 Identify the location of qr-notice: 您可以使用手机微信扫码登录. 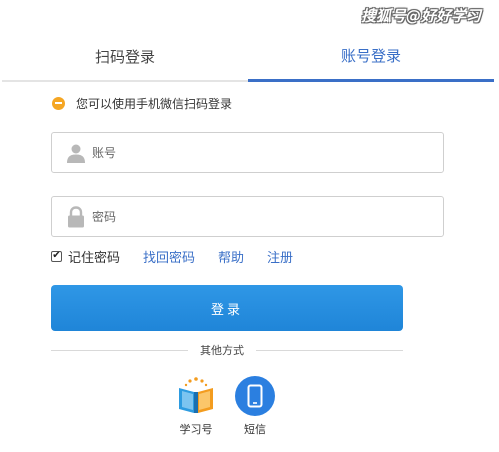
(142, 103).